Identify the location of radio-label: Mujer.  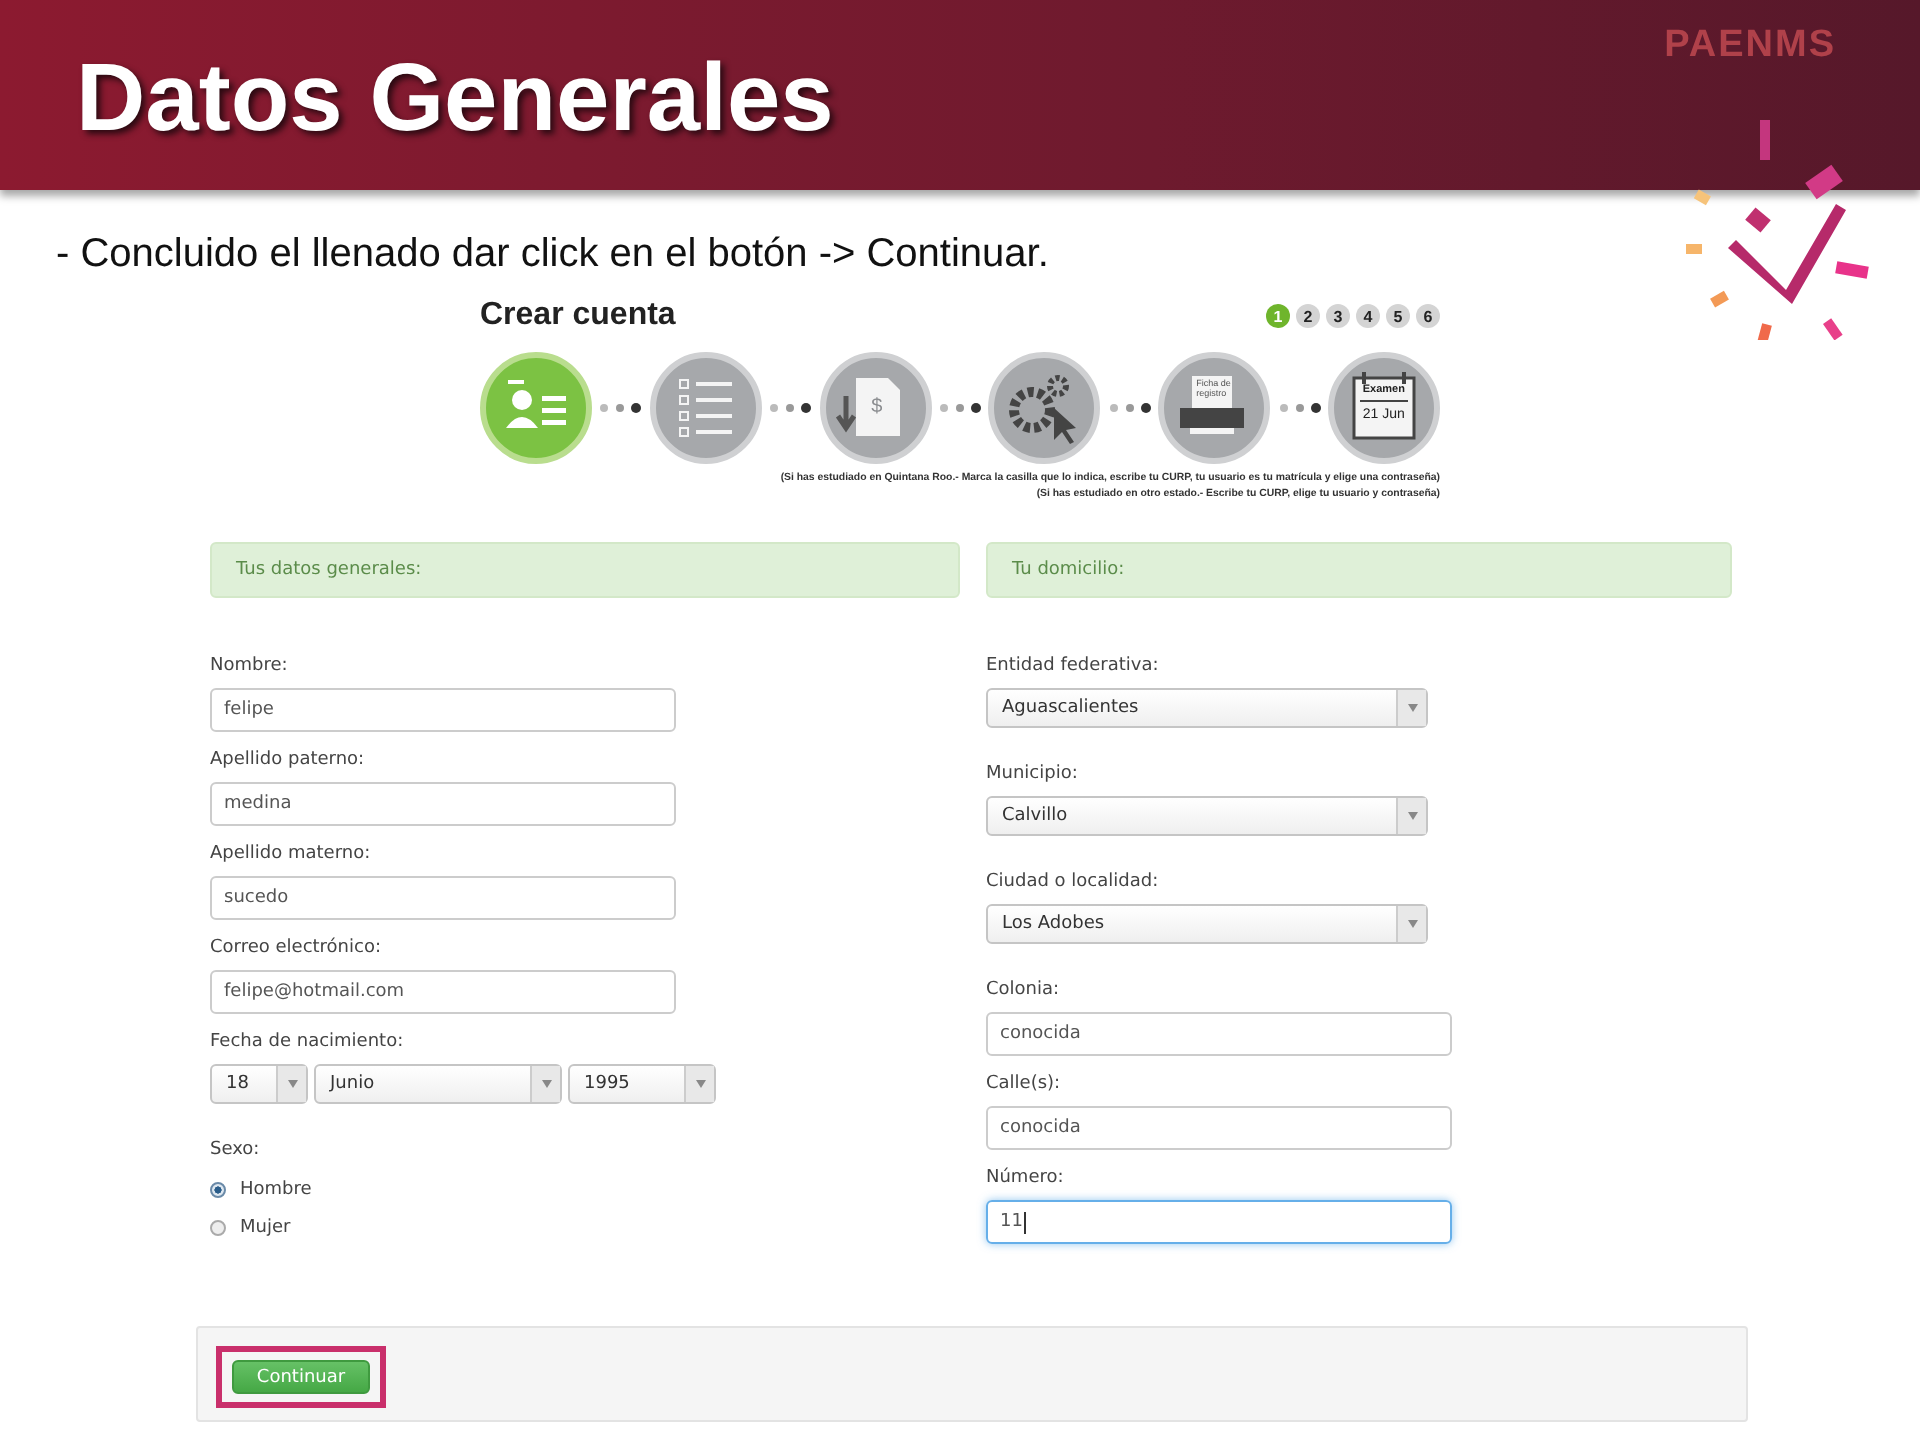
(265, 1227).